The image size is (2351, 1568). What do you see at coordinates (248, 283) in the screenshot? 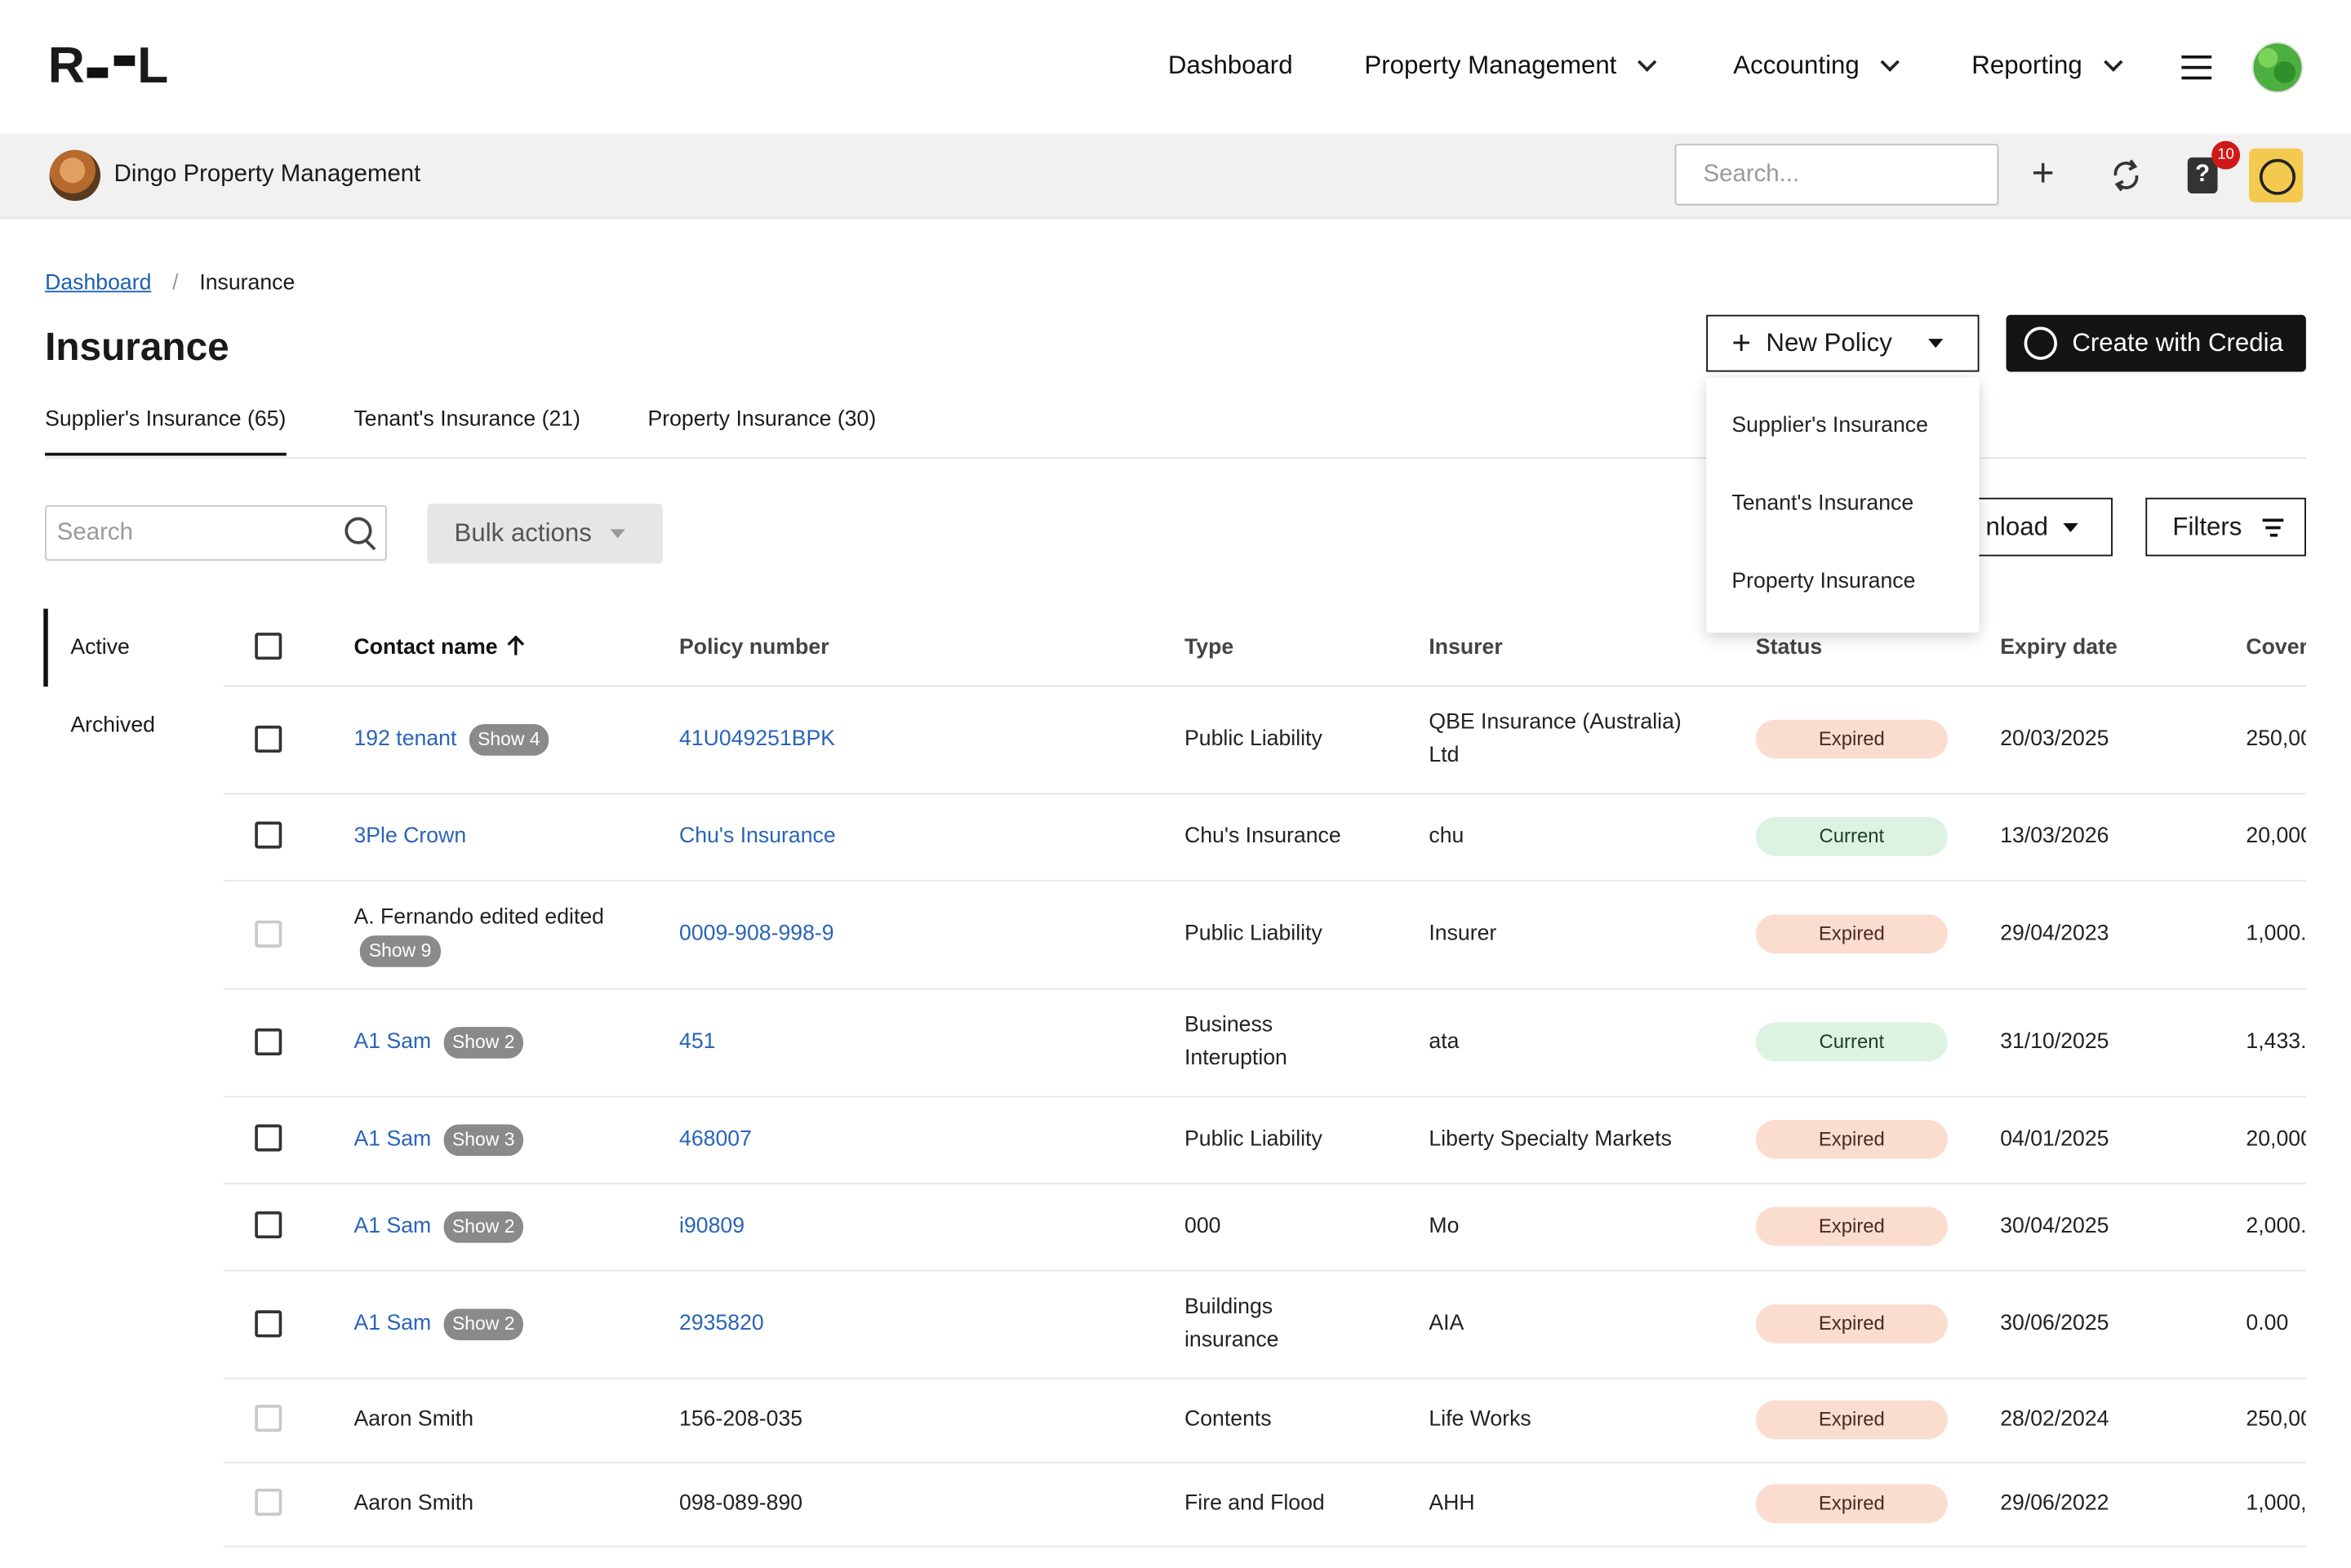
I see `breadcrumb-current: Insurance` at bounding box center [248, 283].